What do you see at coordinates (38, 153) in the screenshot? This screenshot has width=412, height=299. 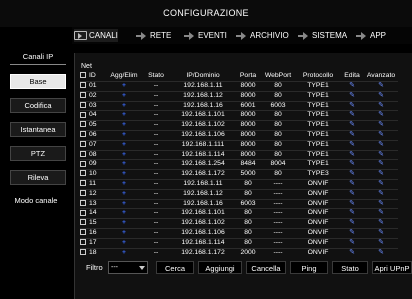 I see `sidebar-item-ptz: PTZ` at bounding box center [38, 153].